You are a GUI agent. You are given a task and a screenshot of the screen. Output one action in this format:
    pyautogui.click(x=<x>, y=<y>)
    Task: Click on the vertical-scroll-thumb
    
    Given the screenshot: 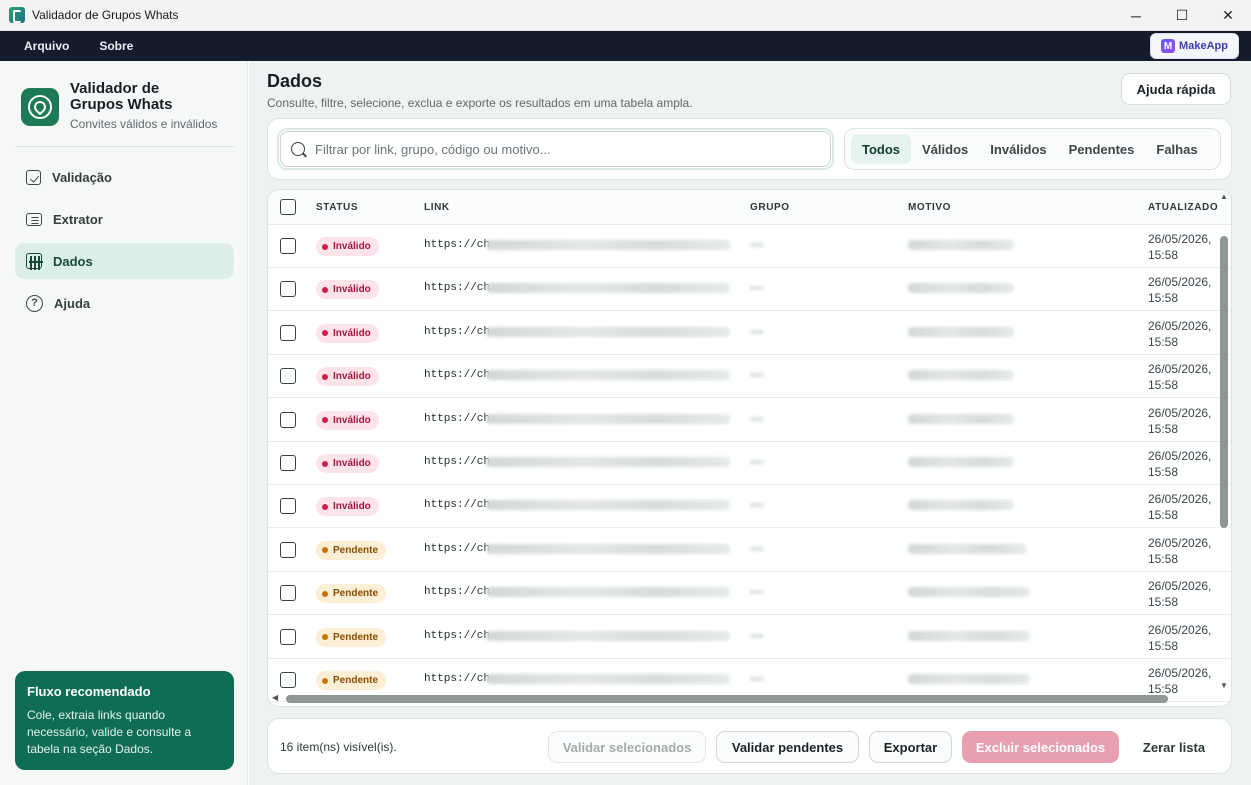 What is the action you would take?
    pyautogui.click(x=1224, y=382)
    